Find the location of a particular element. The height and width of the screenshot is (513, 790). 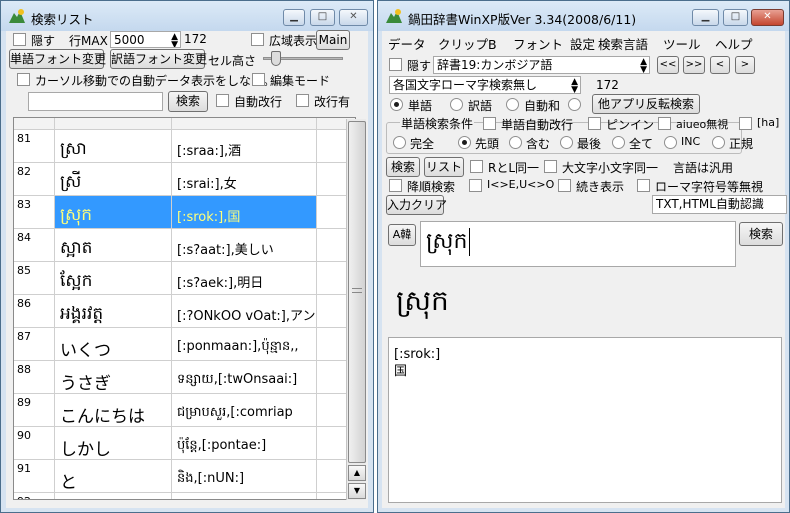

list-button: リスト is located at coordinates (444, 167).